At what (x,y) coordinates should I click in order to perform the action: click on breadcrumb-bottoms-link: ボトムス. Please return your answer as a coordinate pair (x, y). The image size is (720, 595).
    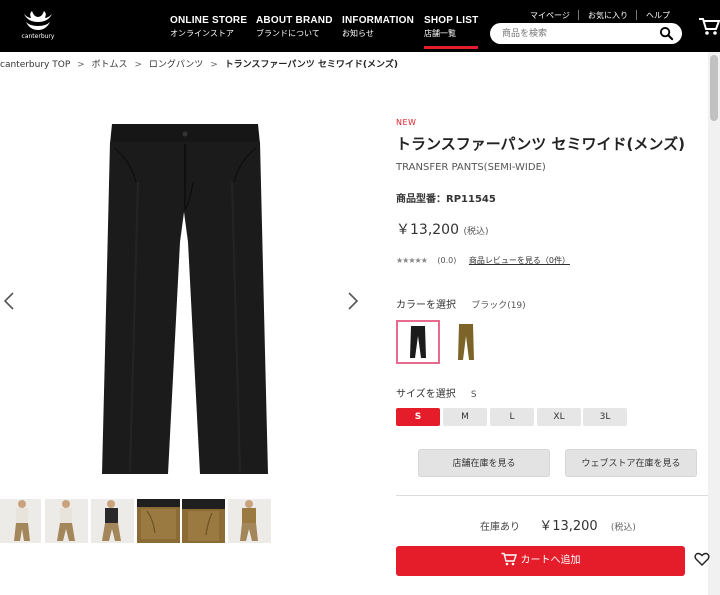
    Looking at the image, I should click on (110, 65).